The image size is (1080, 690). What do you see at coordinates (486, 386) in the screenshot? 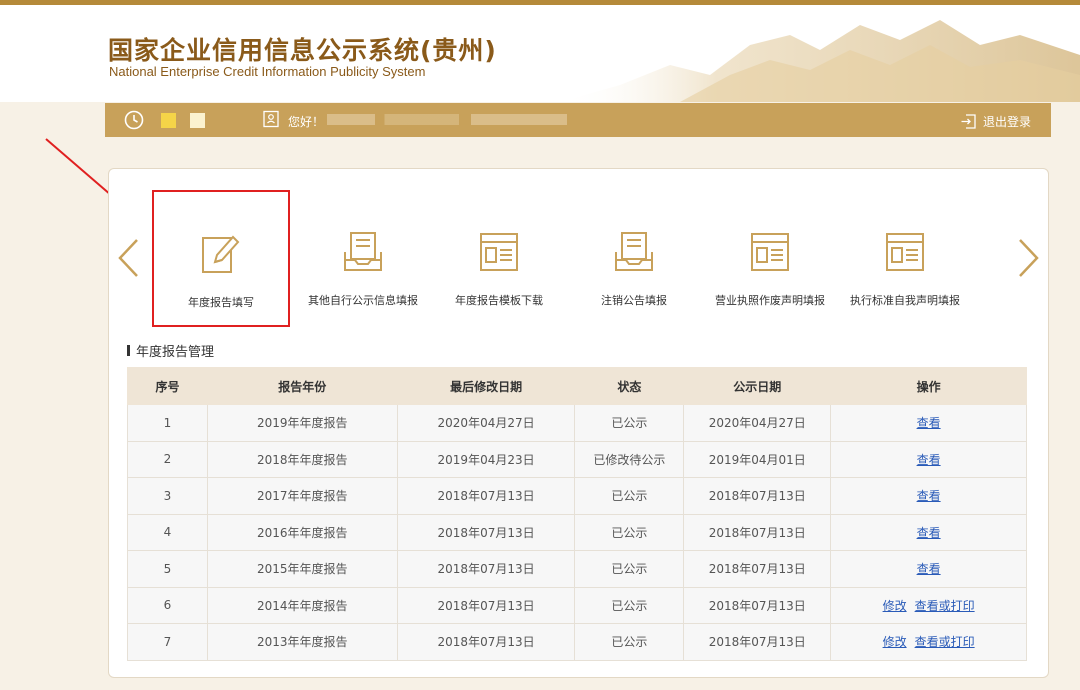
I see `column-header-modified: 最后修改日期` at bounding box center [486, 386].